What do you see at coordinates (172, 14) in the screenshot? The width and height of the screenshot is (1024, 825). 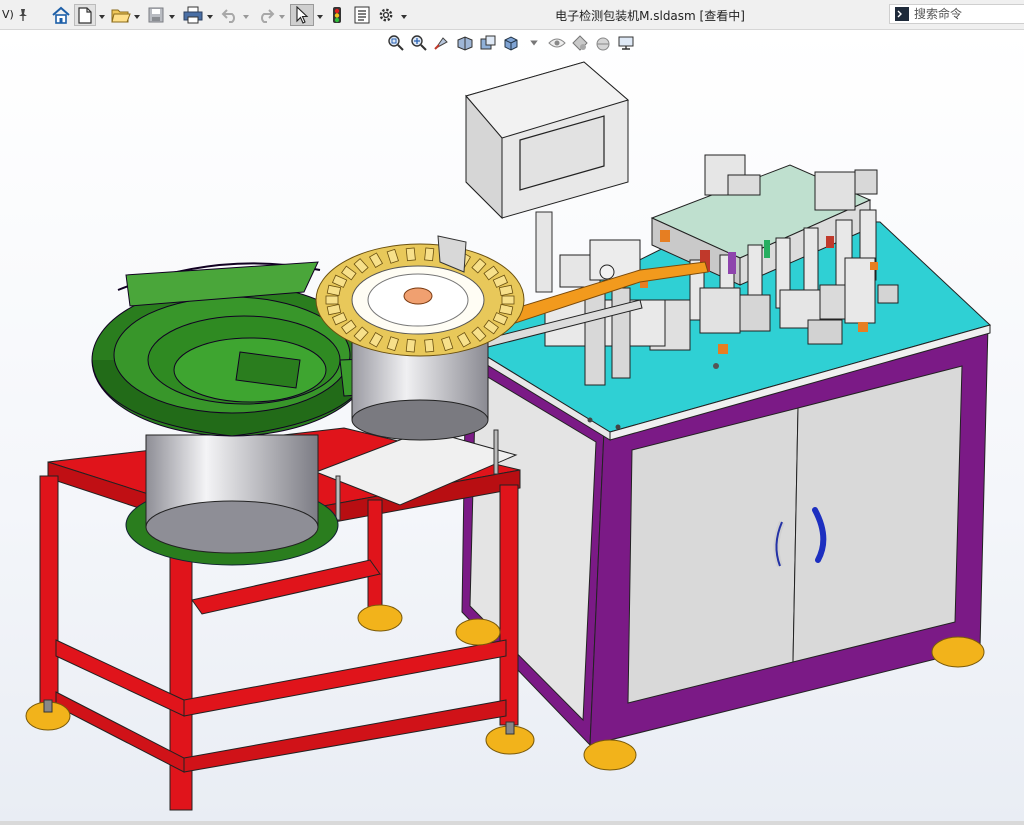 I see `save-dropdown-icon` at bounding box center [172, 14].